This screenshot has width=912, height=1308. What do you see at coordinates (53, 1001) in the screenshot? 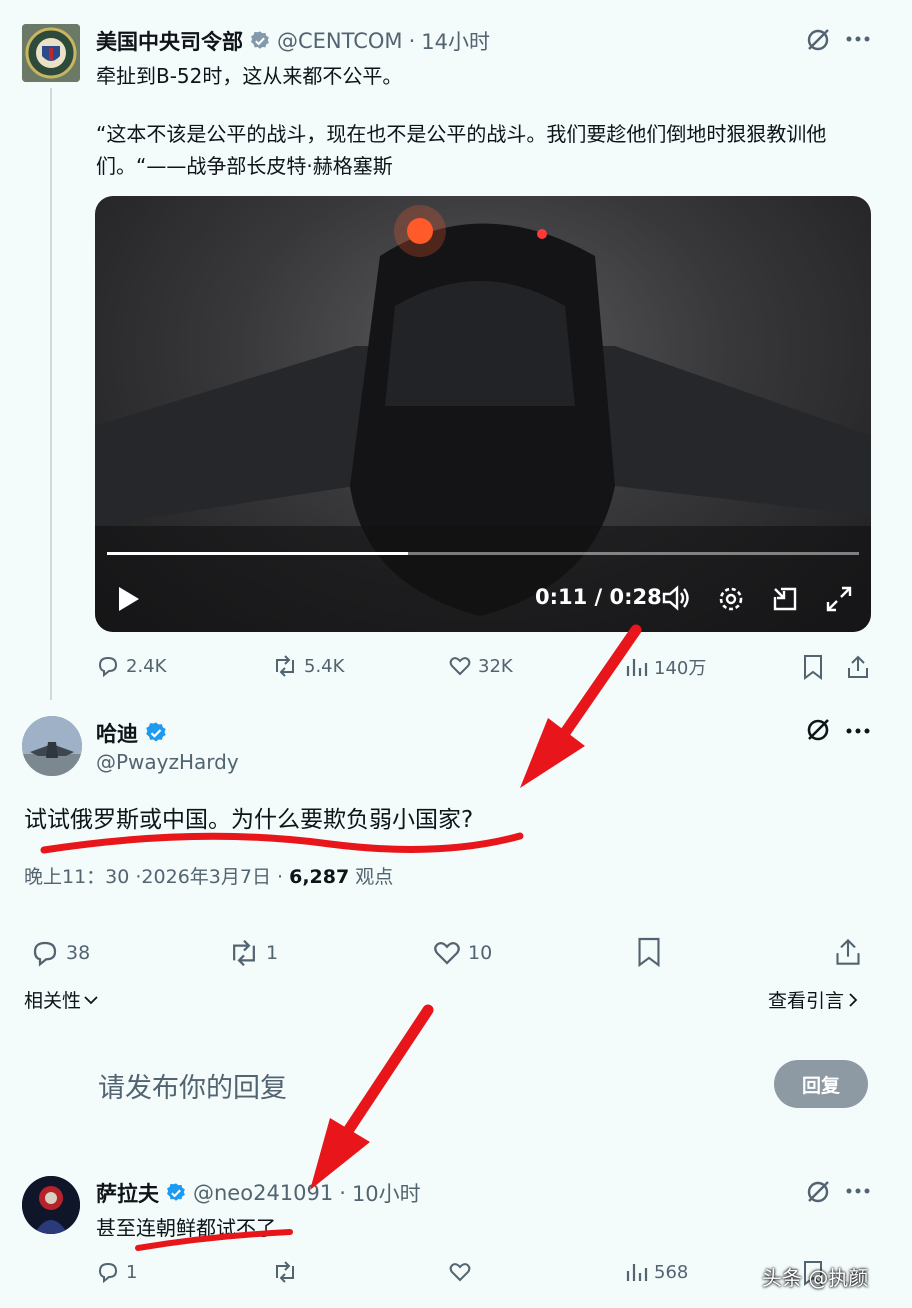
I see `sort-label: 相关性` at bounding box center [53, 1001].